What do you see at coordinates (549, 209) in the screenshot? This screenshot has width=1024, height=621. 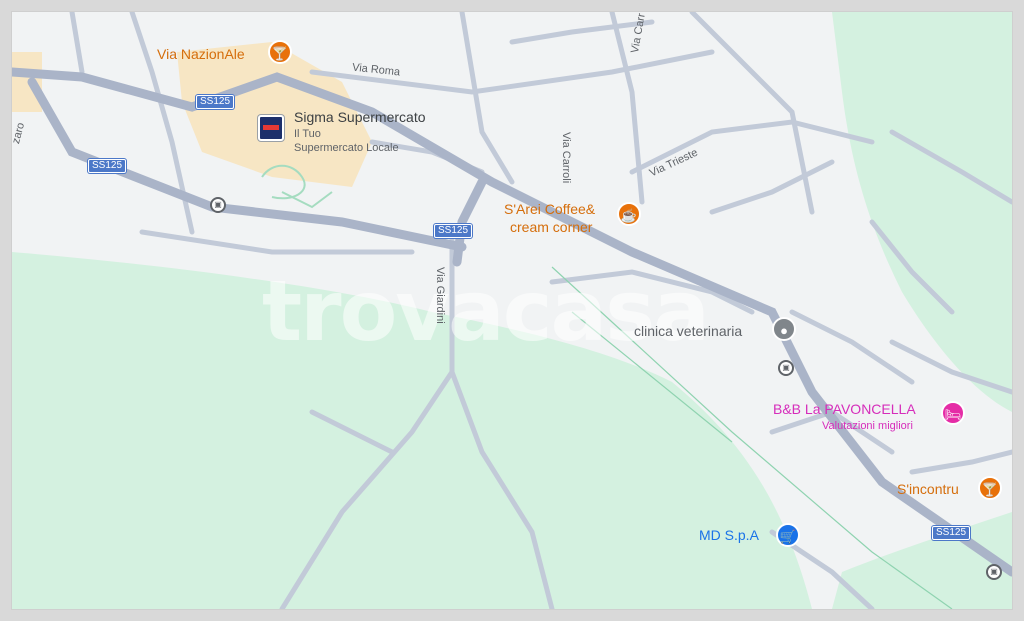 I see `poi-label-sarei-1: S'Arei Coffee&` at bounding box center [549, 209].